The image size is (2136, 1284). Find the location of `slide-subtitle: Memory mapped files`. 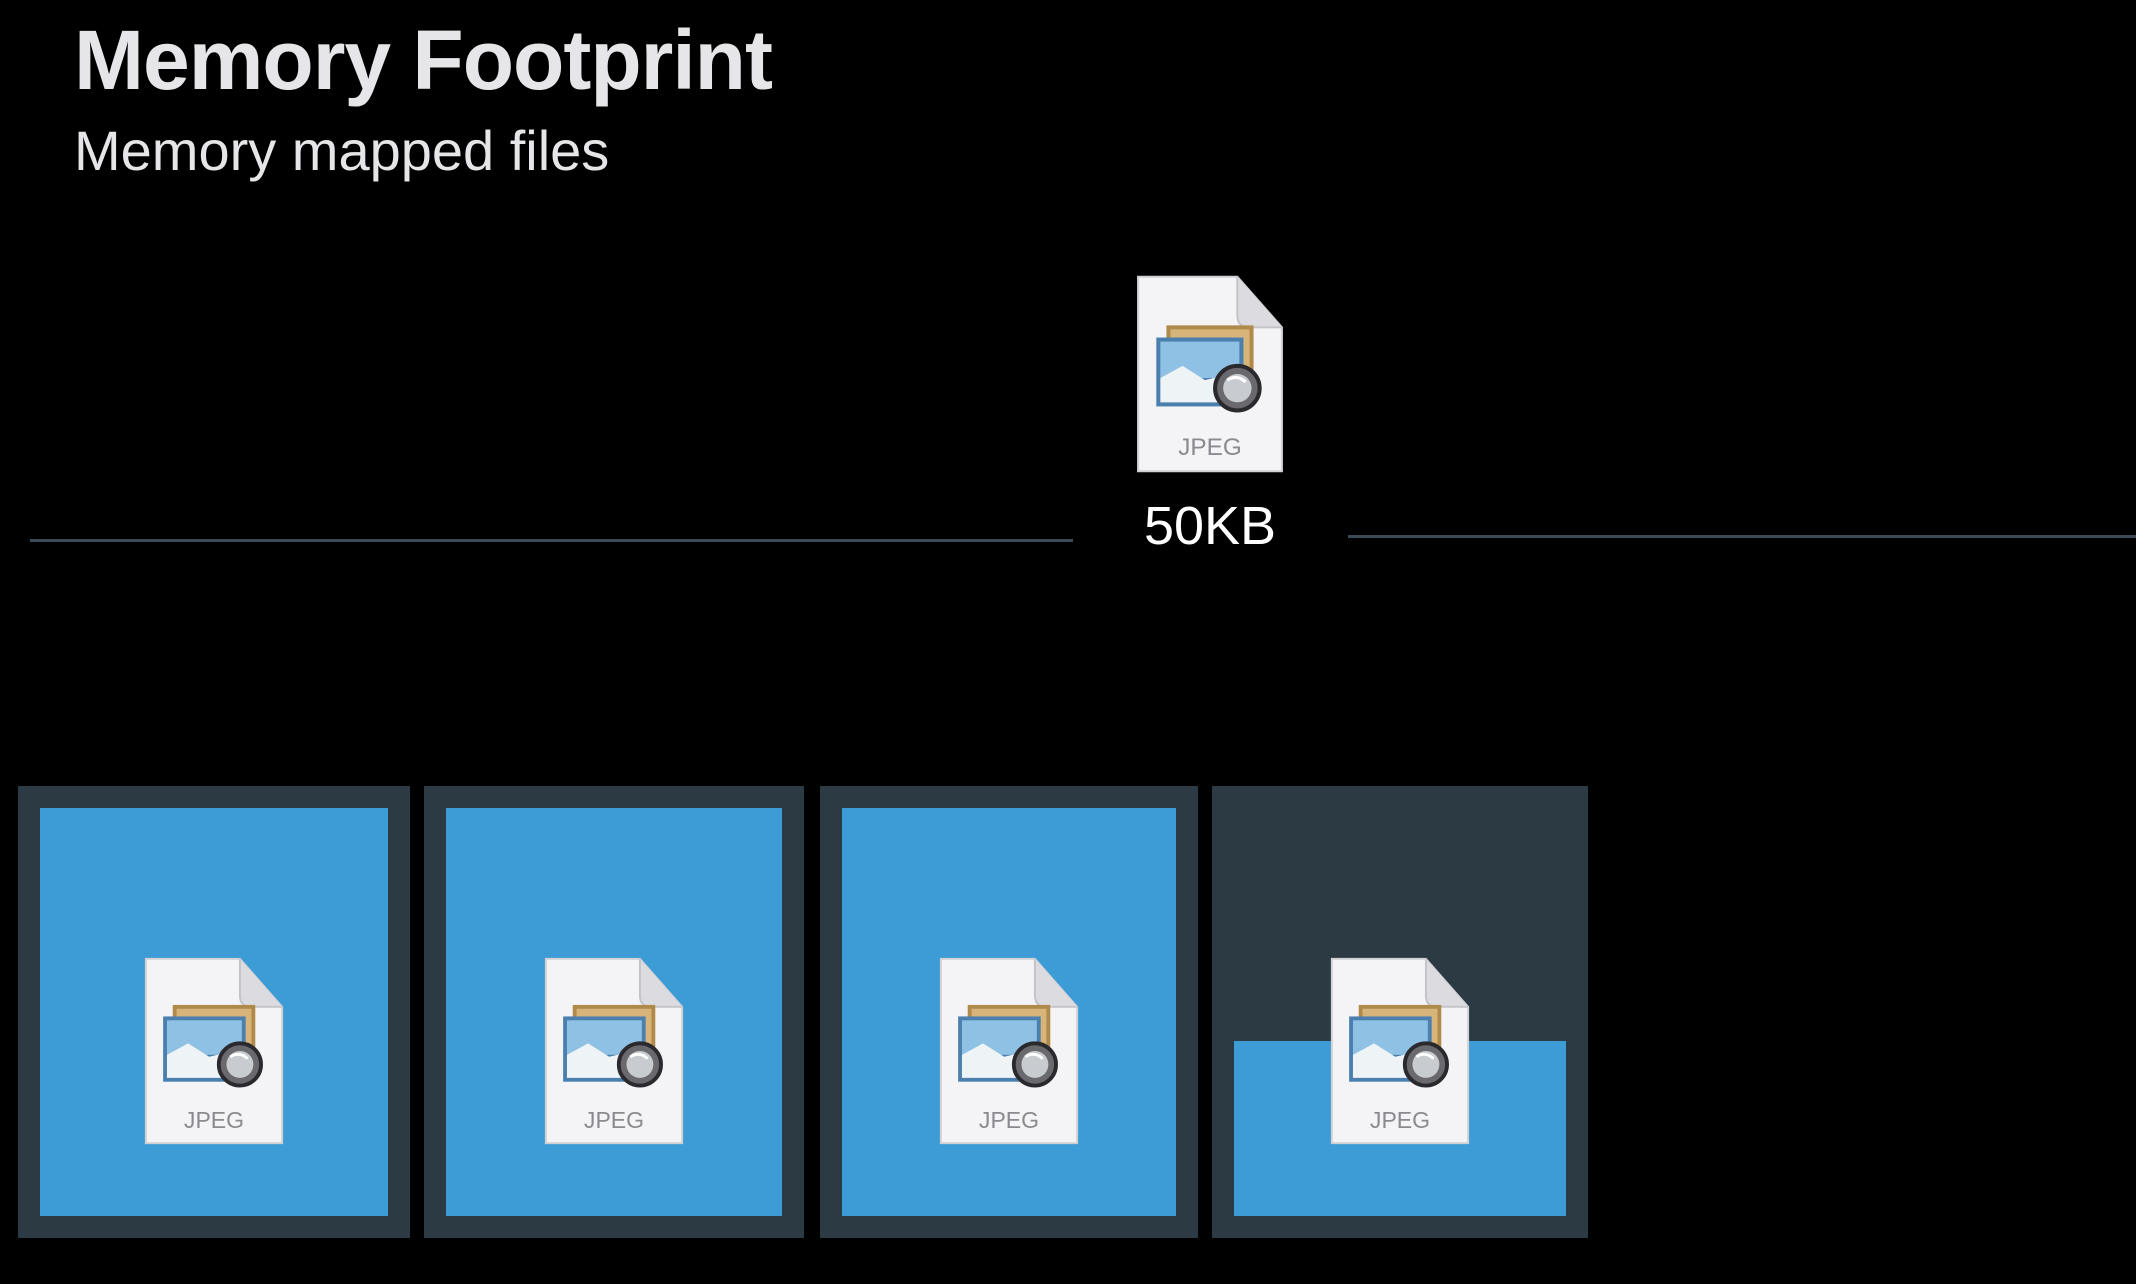

slide-subtitle: Memory mapped files is located at coordinates (342, 150).